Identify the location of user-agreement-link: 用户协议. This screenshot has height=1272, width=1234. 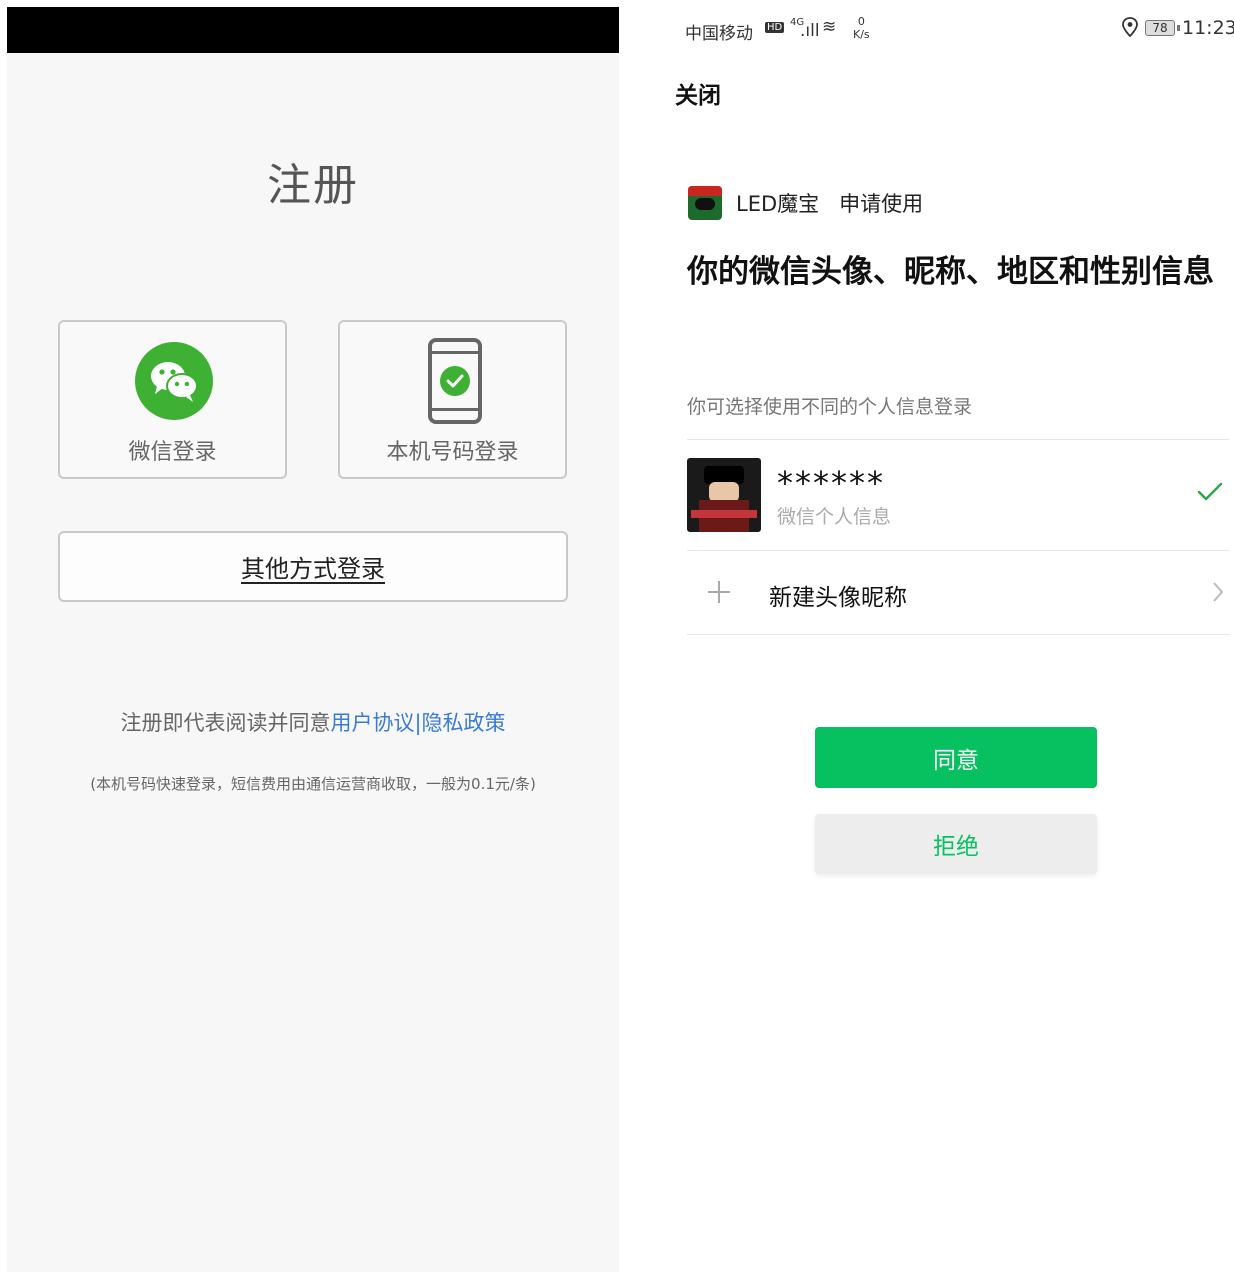
(372, 723).